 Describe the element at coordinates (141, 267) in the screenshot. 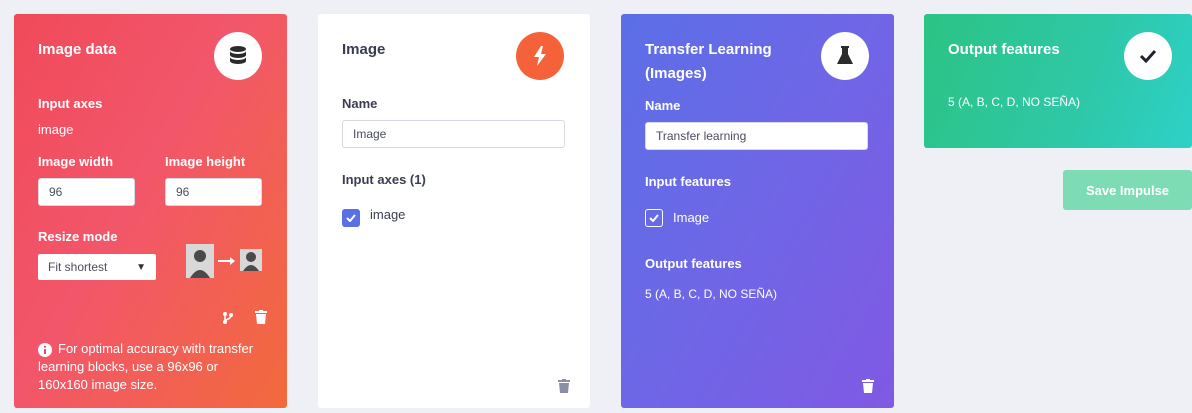

I see `chevron-down-icon: ▼` at that location.